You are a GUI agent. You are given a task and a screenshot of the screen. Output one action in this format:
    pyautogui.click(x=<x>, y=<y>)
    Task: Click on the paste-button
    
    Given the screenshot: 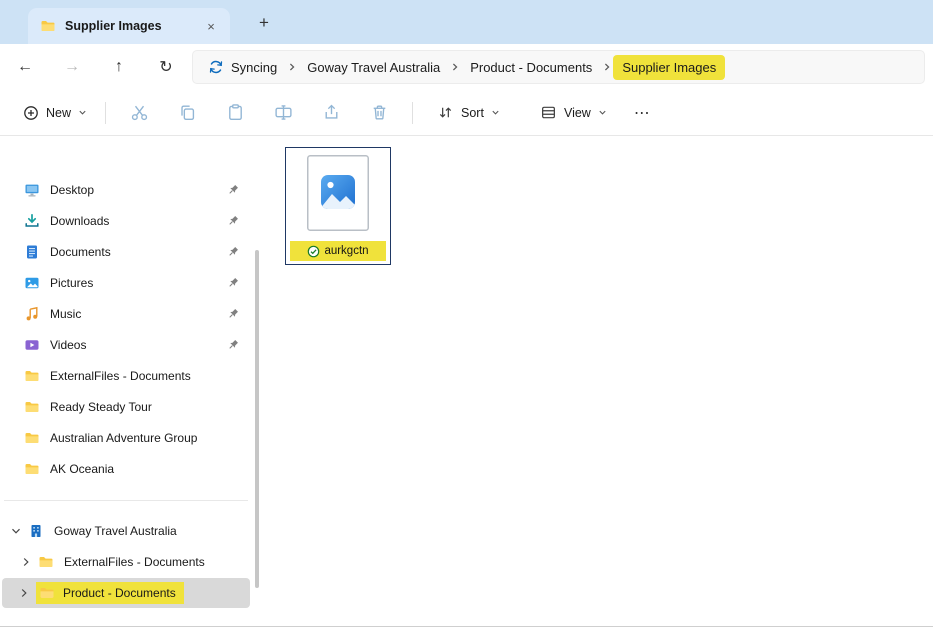 What is the action you would take?
    pyautogui.click(x=235, y=113)
    